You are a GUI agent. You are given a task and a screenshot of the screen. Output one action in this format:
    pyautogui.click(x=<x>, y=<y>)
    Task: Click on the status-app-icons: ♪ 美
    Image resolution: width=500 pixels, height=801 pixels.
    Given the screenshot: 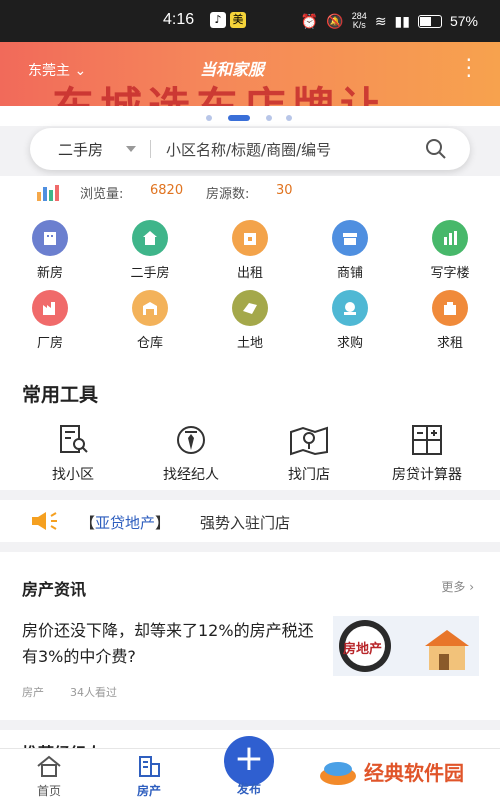 What is the action you would take?
    pyautogui.click(x=228, y=20)
    